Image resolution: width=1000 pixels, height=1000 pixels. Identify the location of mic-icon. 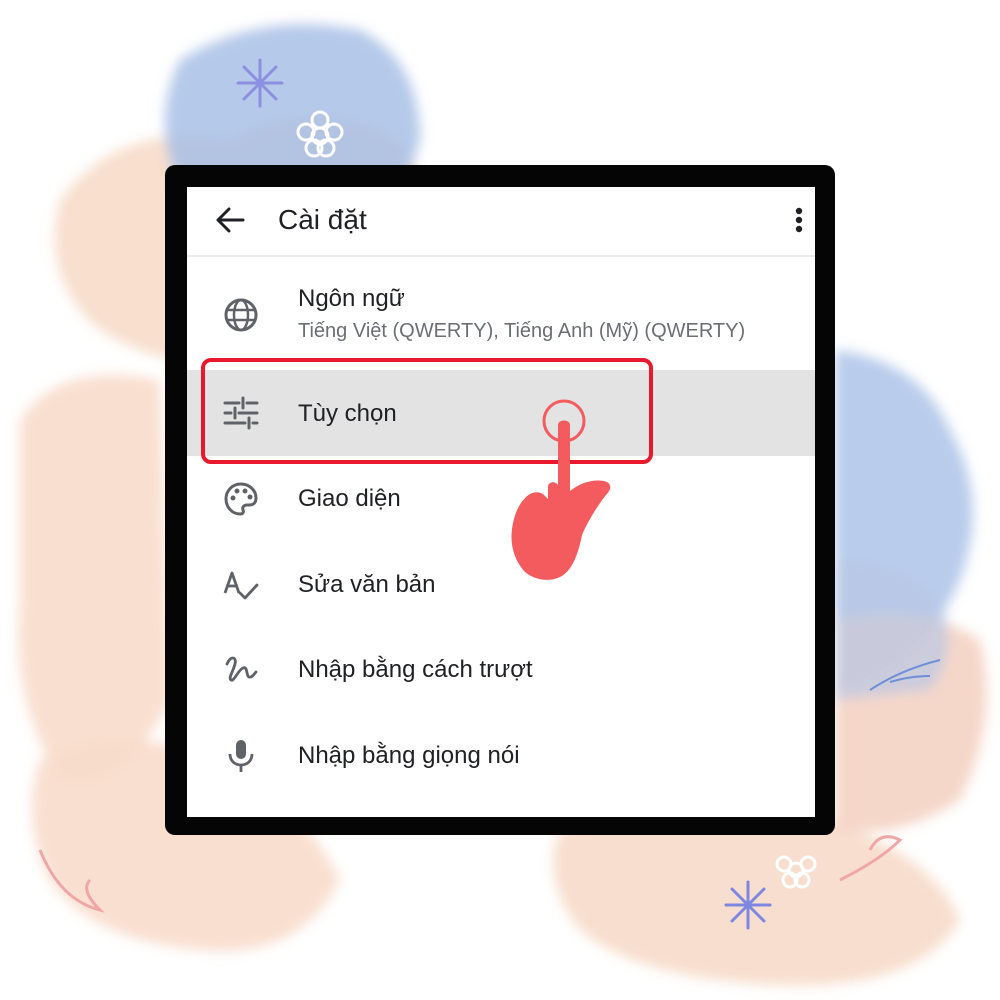
(241, 756).